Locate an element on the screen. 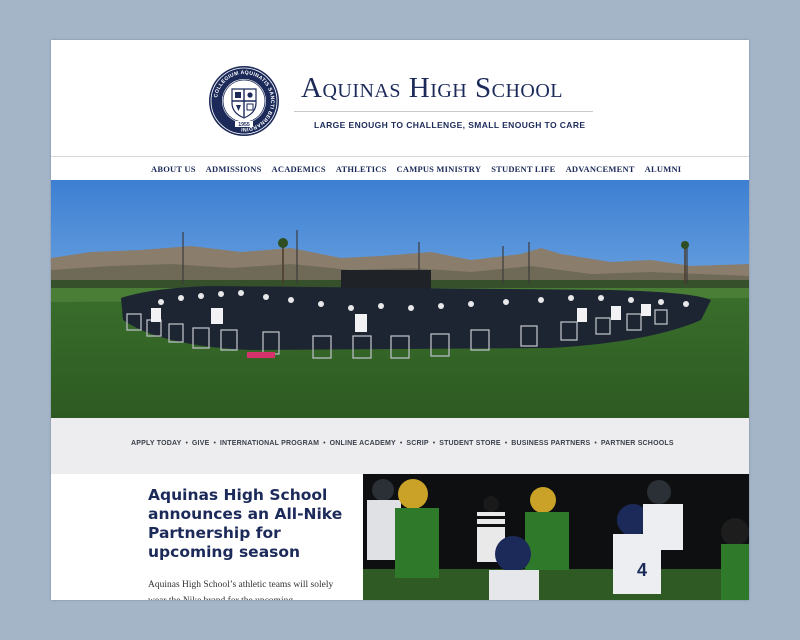  nav-item-academics: ACADEMICS is located at coordinates (299, 169).